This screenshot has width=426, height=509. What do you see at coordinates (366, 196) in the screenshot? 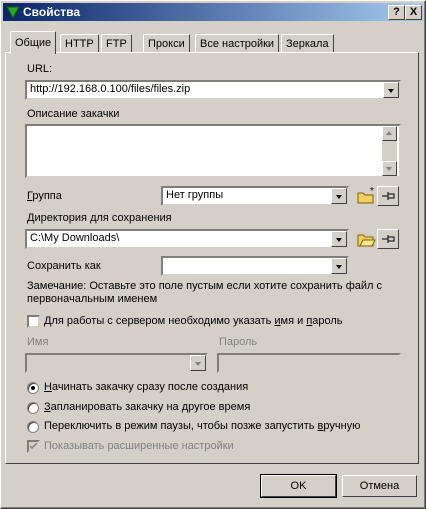
I see `new-group-icon: *` at bounding box center [366, 196].